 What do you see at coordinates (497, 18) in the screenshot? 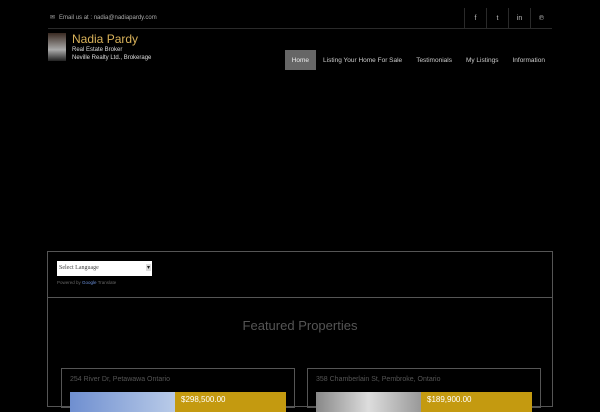
I see `twitter-icon: t` at bounding box center [497, 18].